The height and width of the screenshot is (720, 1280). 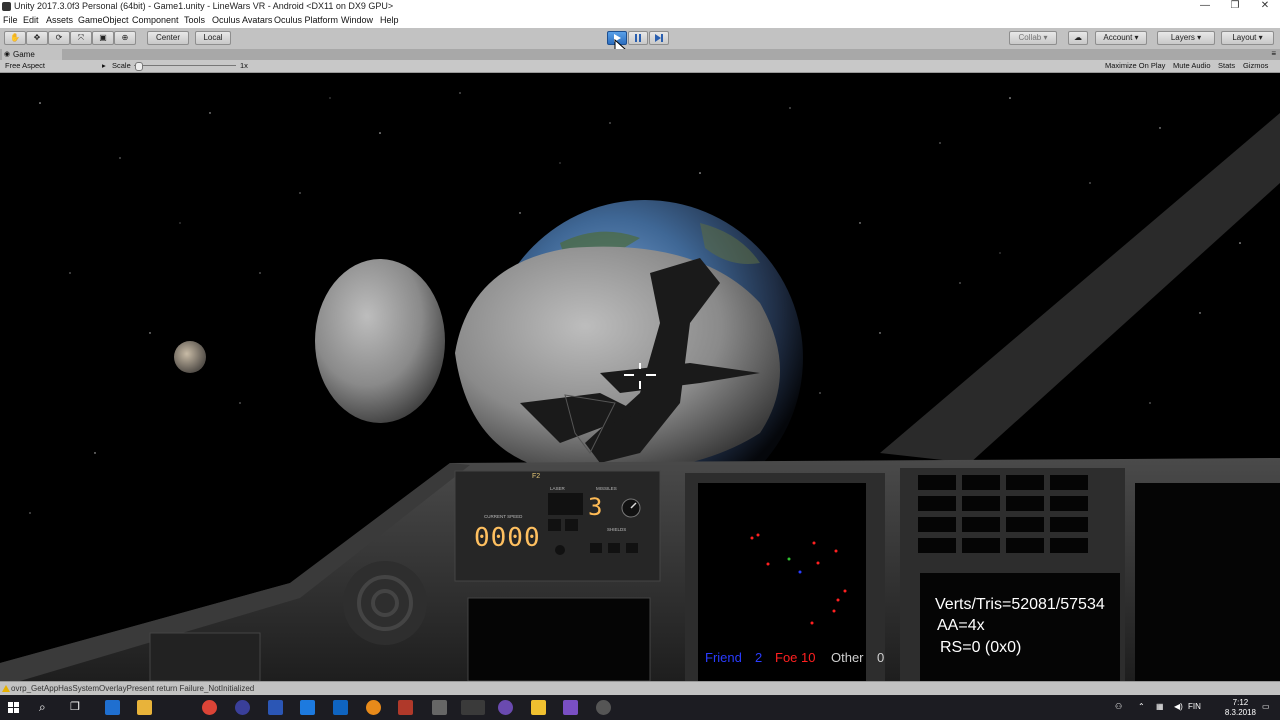 What do you see at coordinates (1192, 65) in the screenshot?
I see `mute-audio-toggle: Mute Audio` at bounding box center [1192, 65].